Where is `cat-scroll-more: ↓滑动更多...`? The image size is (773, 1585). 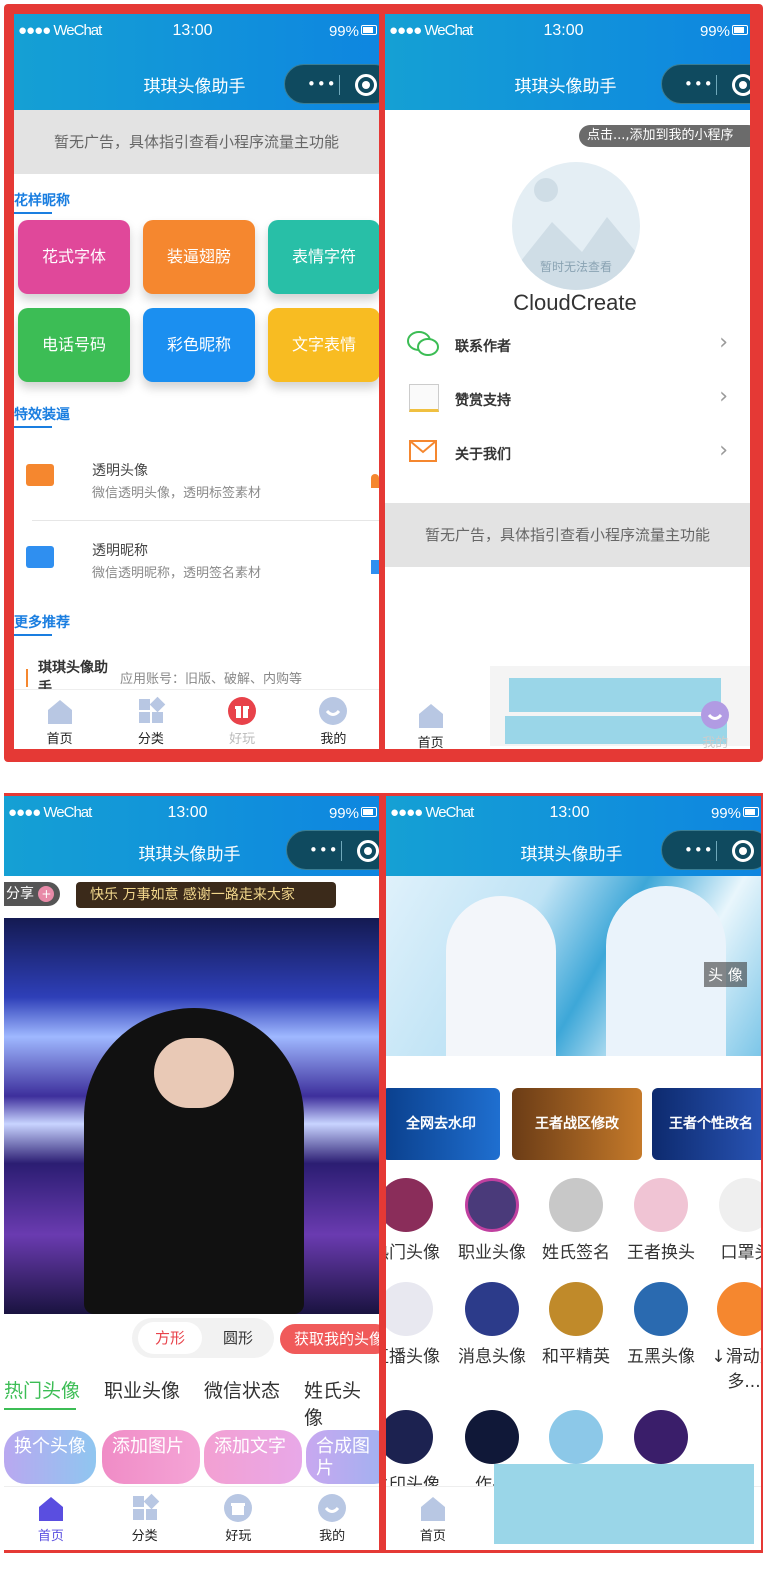 cat-scroll-more: ↓滑动更多... is located at coordinates (732, 1337).